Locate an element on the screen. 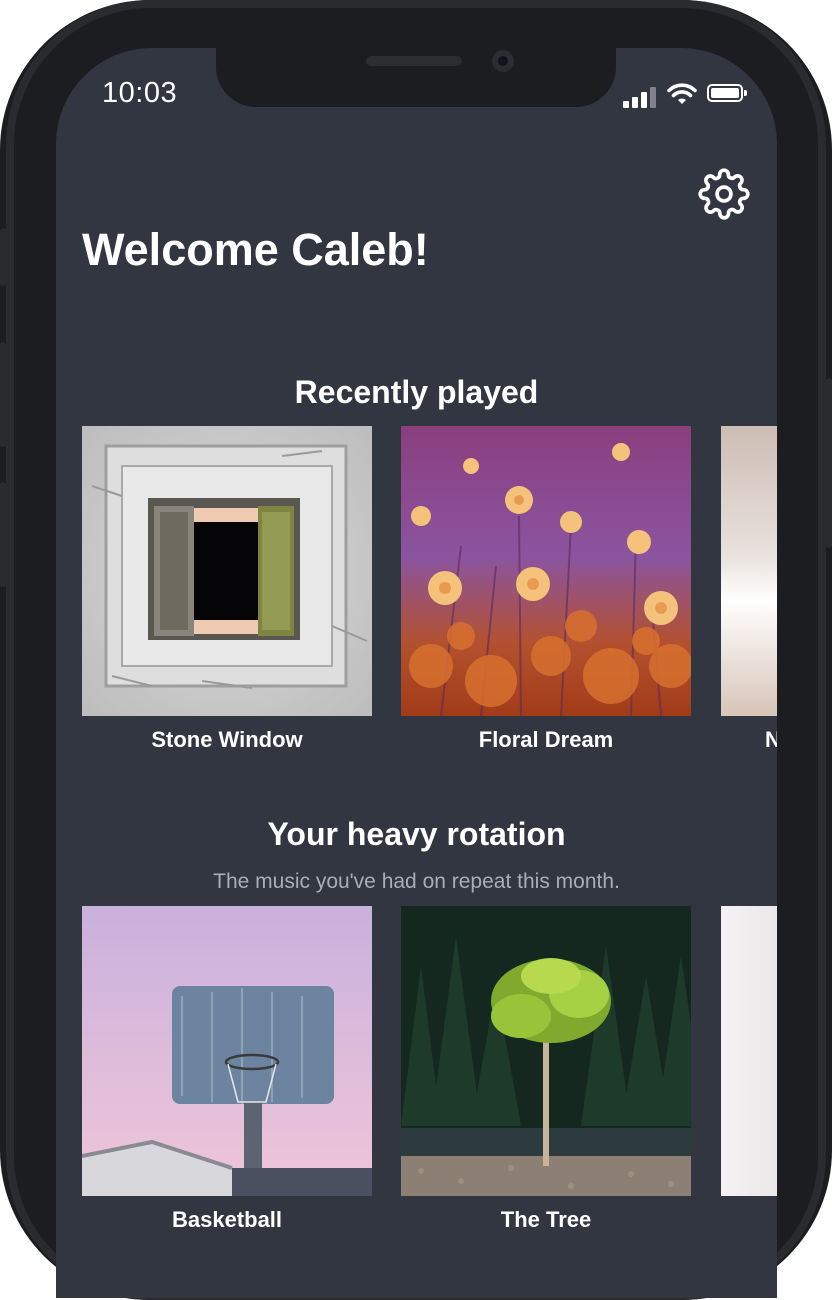 Image resolution: width=832 pixels, height=1300 pixels. welcome-heading: Welcome Caleb! is located at coordinates (255, 249).